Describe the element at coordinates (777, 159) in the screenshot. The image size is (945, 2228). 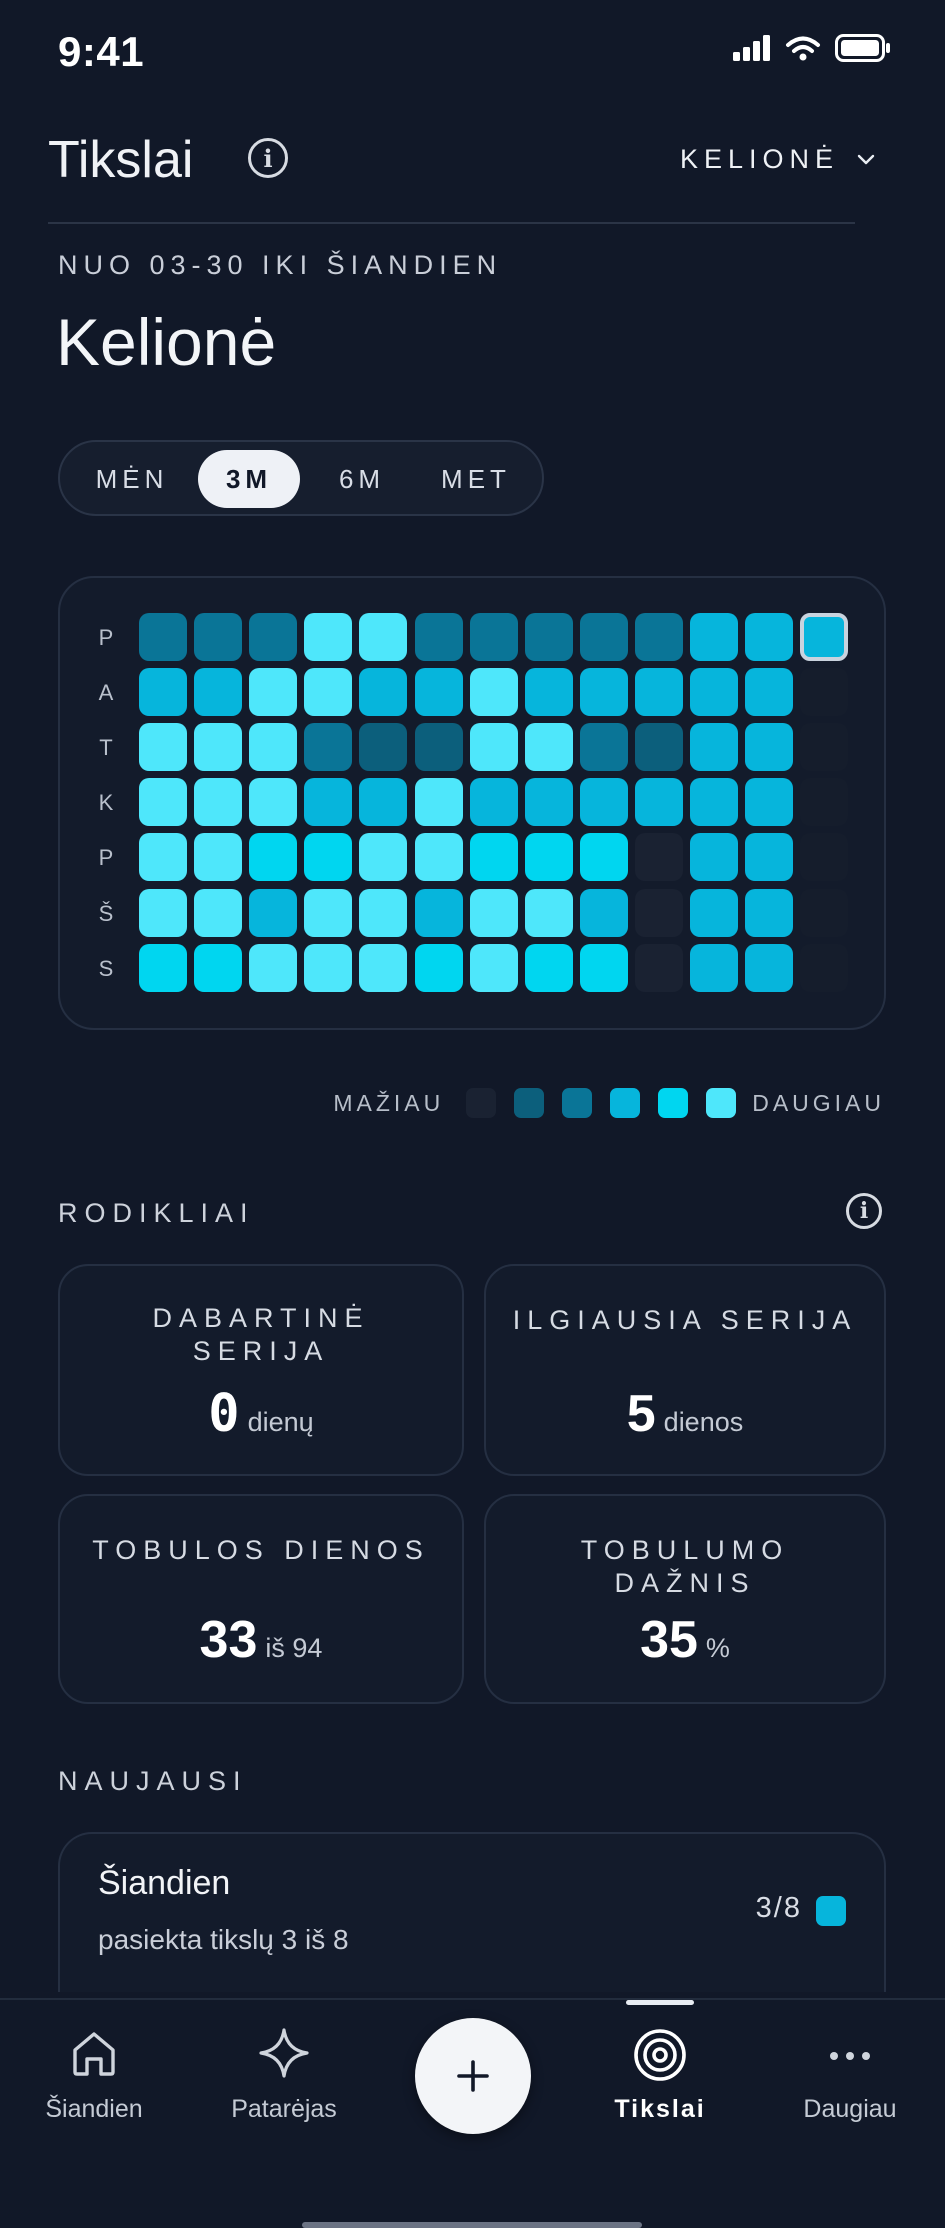
I see `goal-selector: KELIONĖ` at that location.